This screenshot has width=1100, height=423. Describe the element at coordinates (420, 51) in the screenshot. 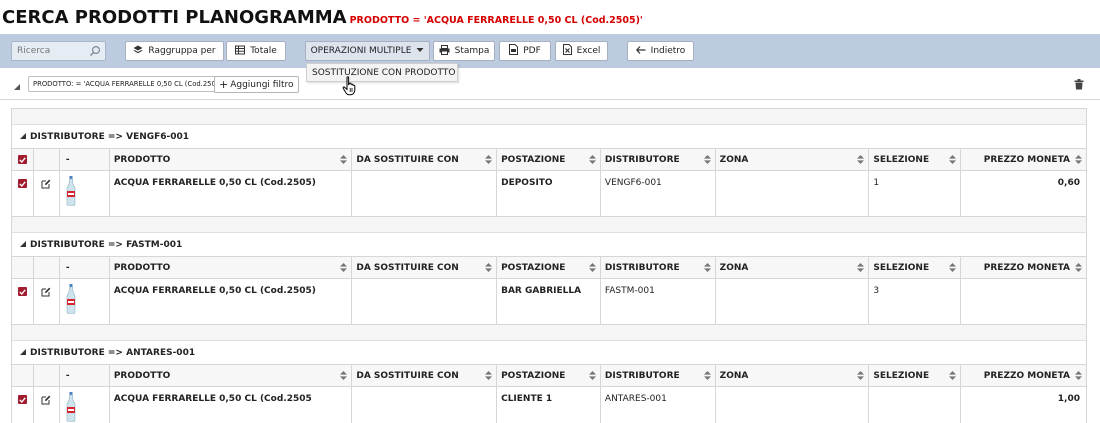

I see `caret-down-icon` at that location.